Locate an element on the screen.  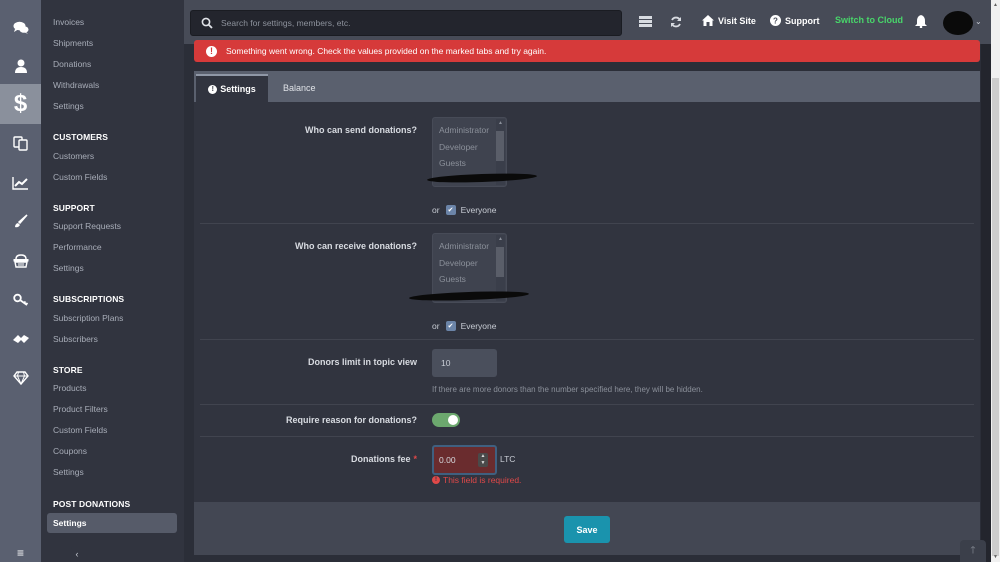
nav-link-post-donations-settings: Settings is located at coordinates (112, 523).